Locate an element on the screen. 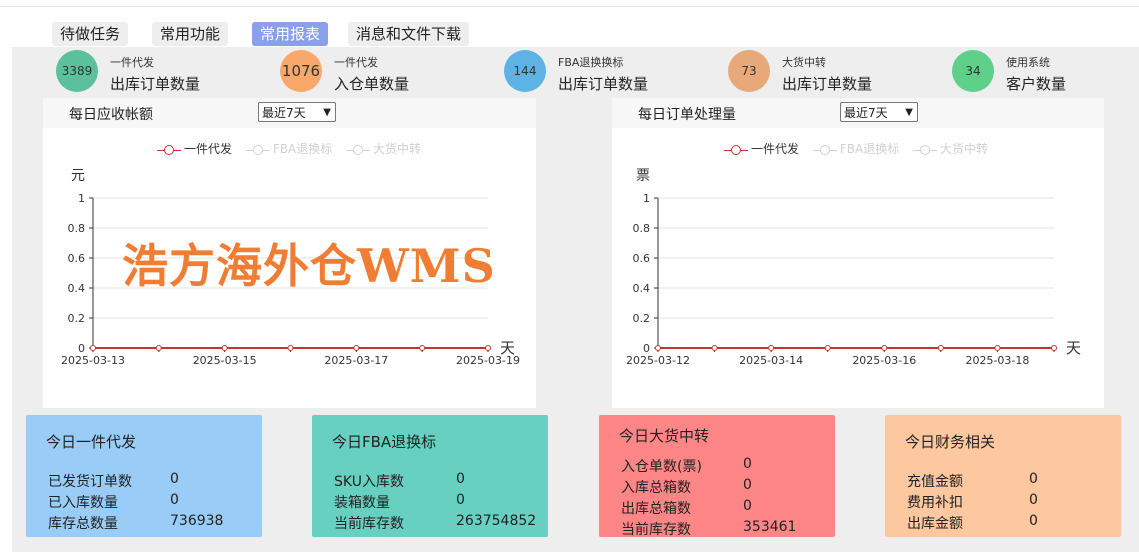 Image resolution: width=1139 pixels, height=552 pixels. stat-label: 客户数量 is located at coordinates (1036, 84).